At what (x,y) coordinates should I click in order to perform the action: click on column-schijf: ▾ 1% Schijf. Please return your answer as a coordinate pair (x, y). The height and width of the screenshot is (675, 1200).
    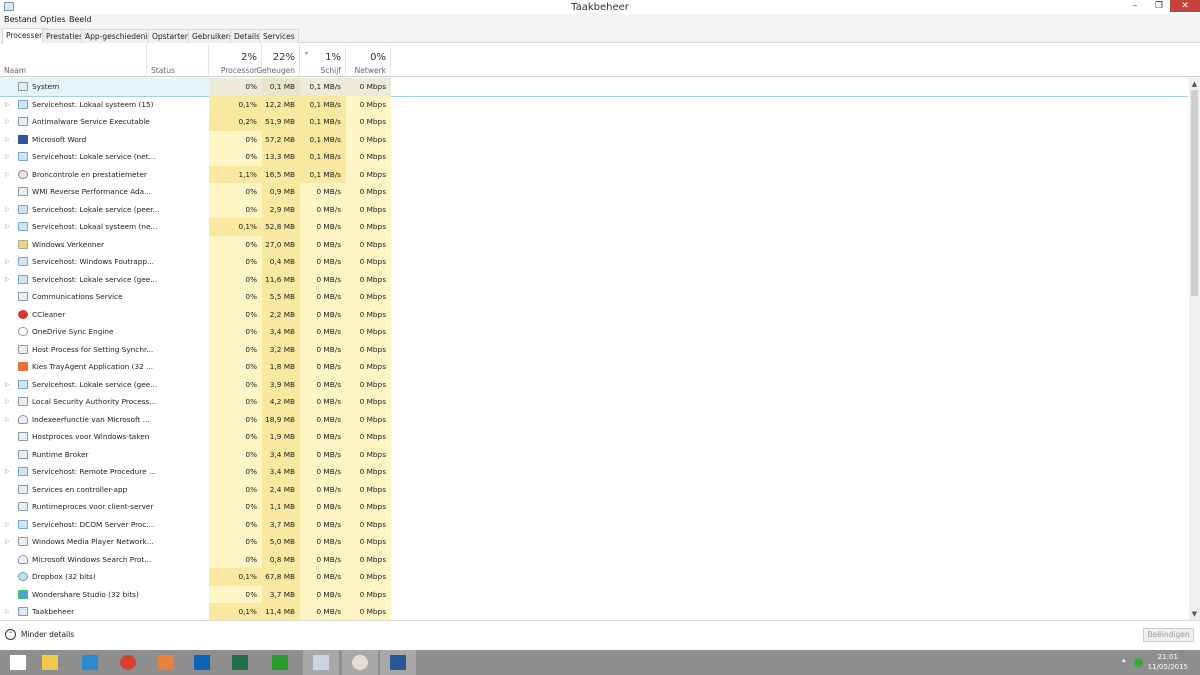
    Looking at the image, I should click on (323, 60).